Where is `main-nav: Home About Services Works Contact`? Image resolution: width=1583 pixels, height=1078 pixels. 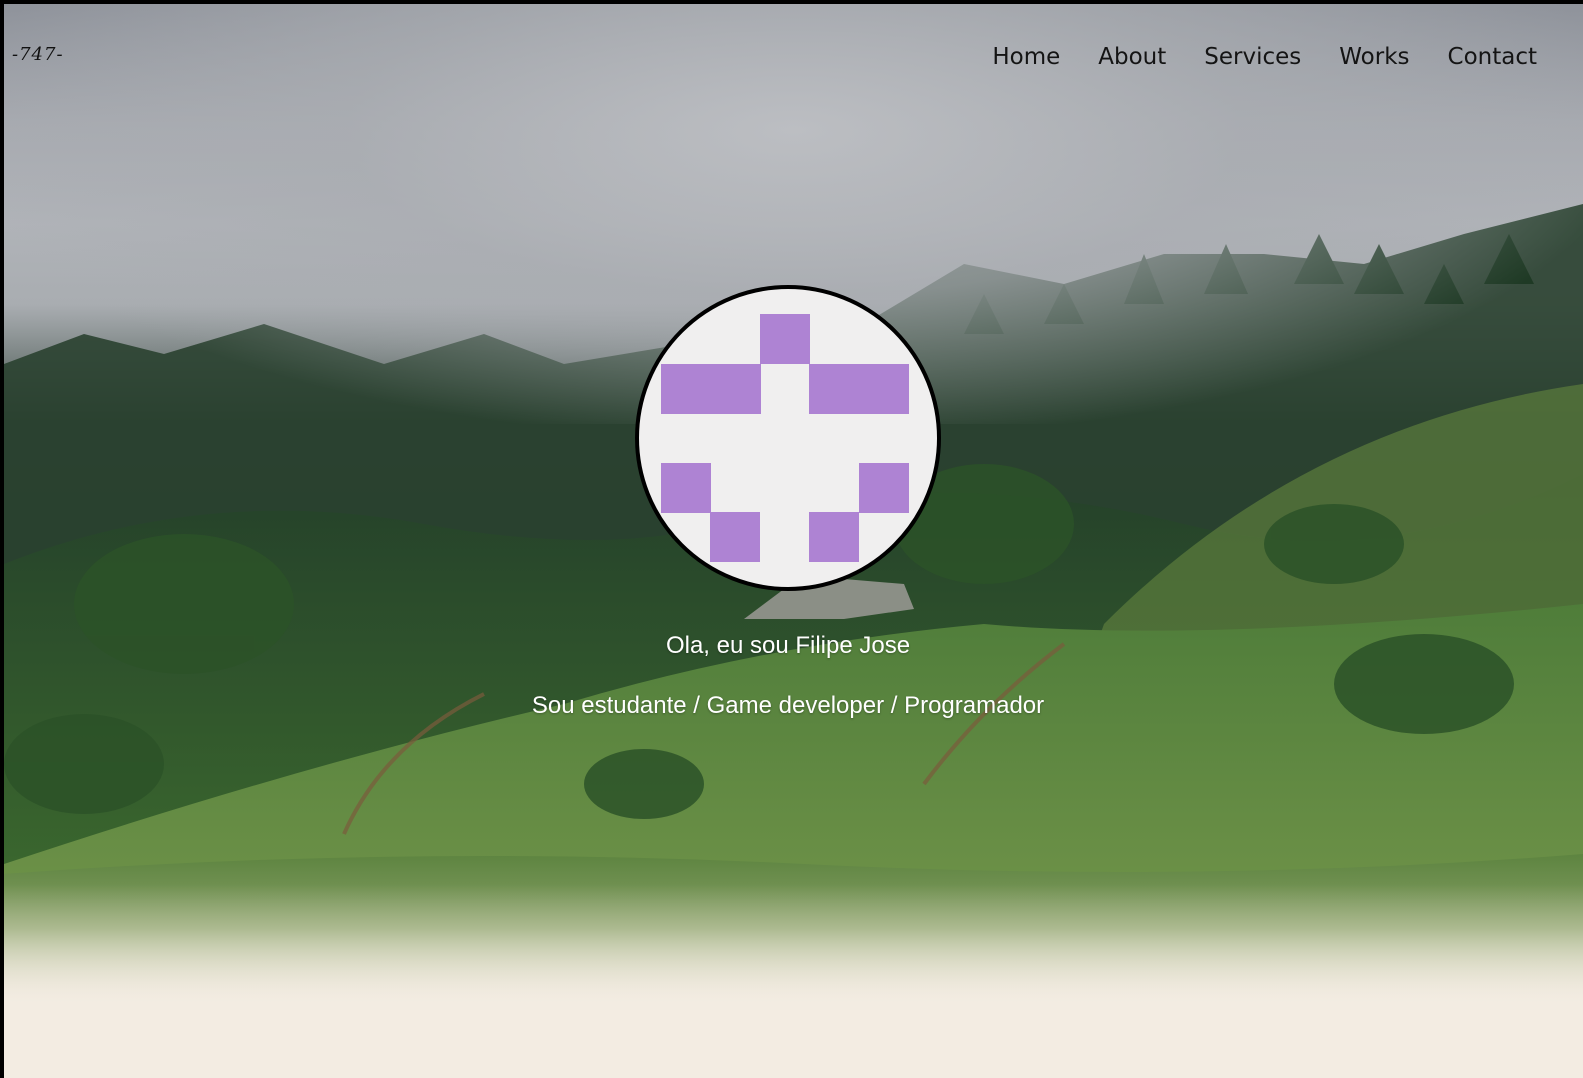 main-nav: Home About Services Works Contact is located at coordinates (1264, 57).